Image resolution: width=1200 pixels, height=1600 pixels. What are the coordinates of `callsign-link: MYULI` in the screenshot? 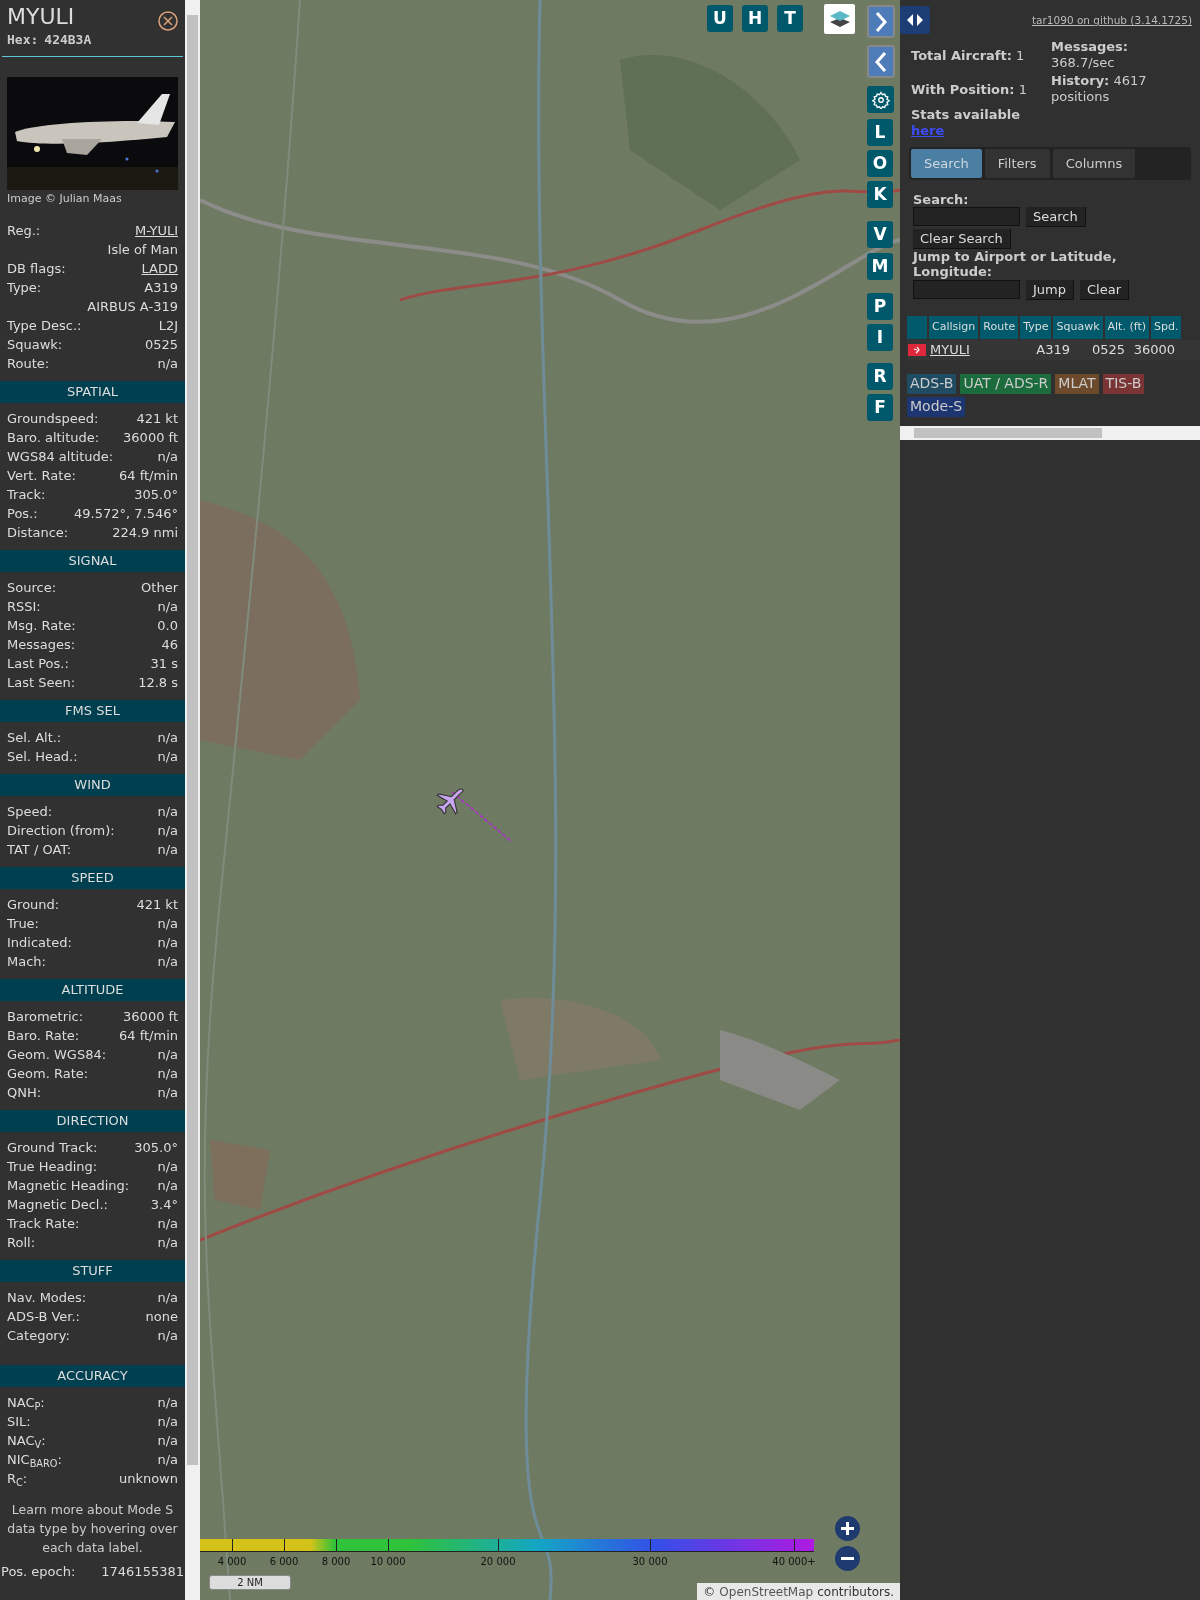 It's located at (959, 350).